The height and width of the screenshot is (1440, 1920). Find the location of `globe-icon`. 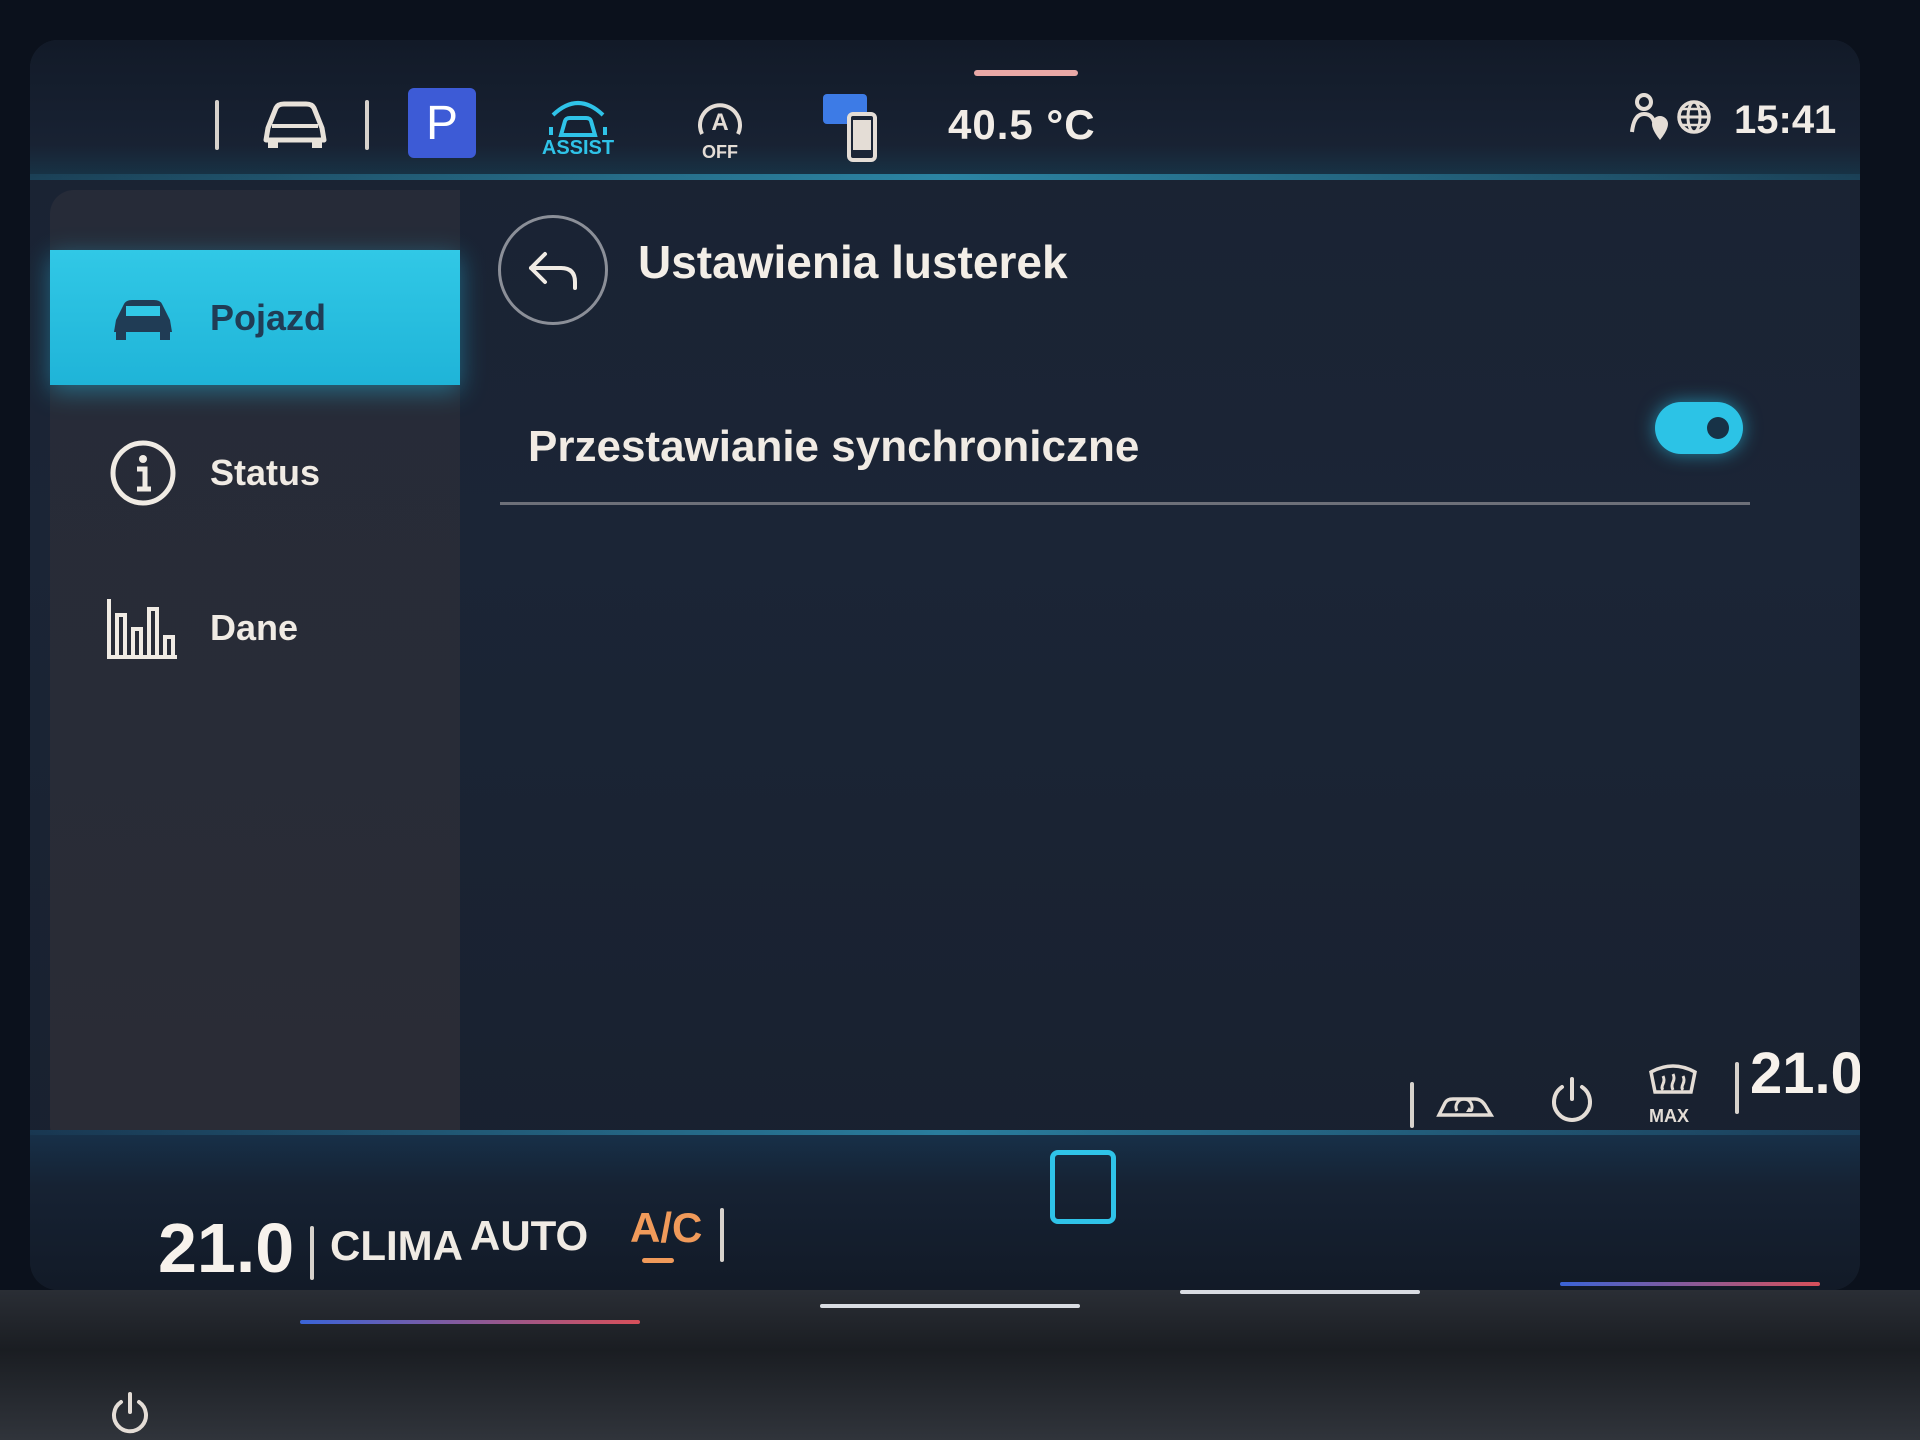

globe-icon is located at coordinates (1694, 117).